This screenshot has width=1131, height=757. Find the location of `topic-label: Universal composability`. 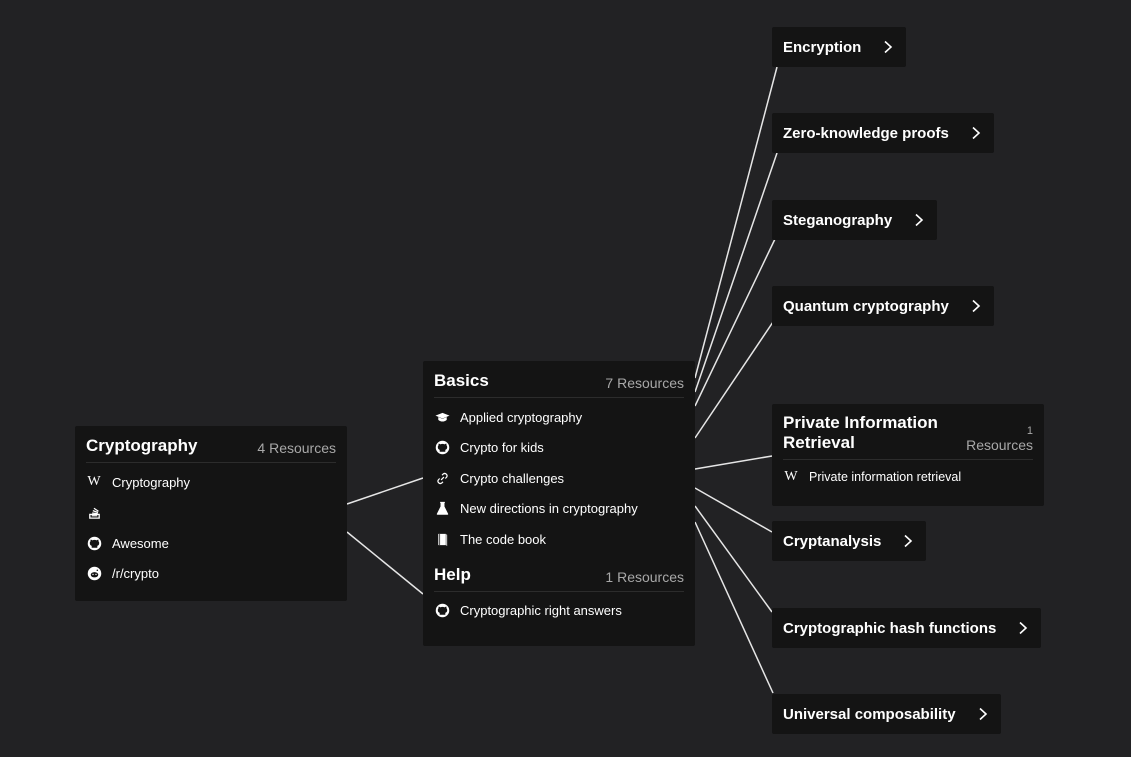

topic-label: Universal composability is located at coordinates (869, 714).